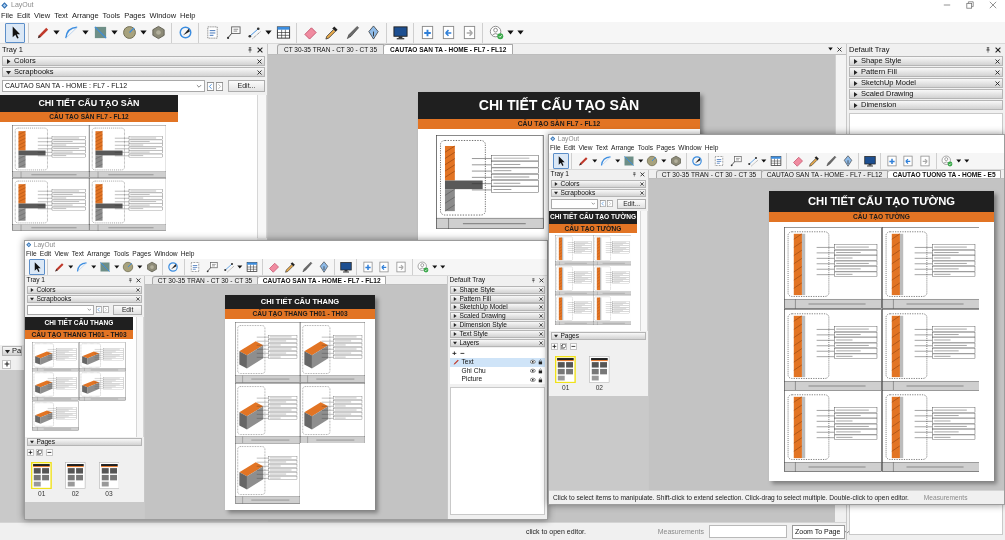 Image resolution: width=1005 pixels, height=540 pixels. I want to click on minus-icon, so click(462, 353).